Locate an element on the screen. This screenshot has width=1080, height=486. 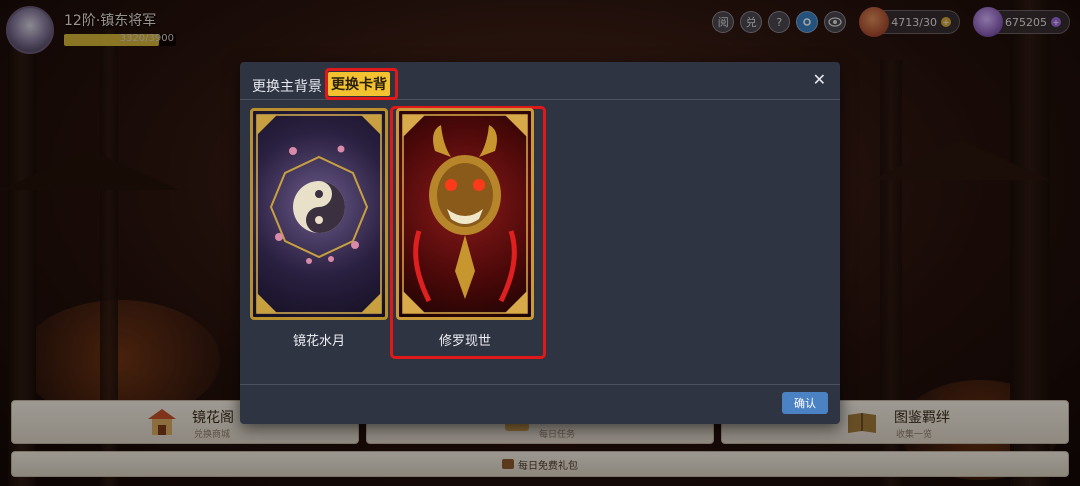
card-option-asura: 修罗现世 is located at coordinates (465, 228).